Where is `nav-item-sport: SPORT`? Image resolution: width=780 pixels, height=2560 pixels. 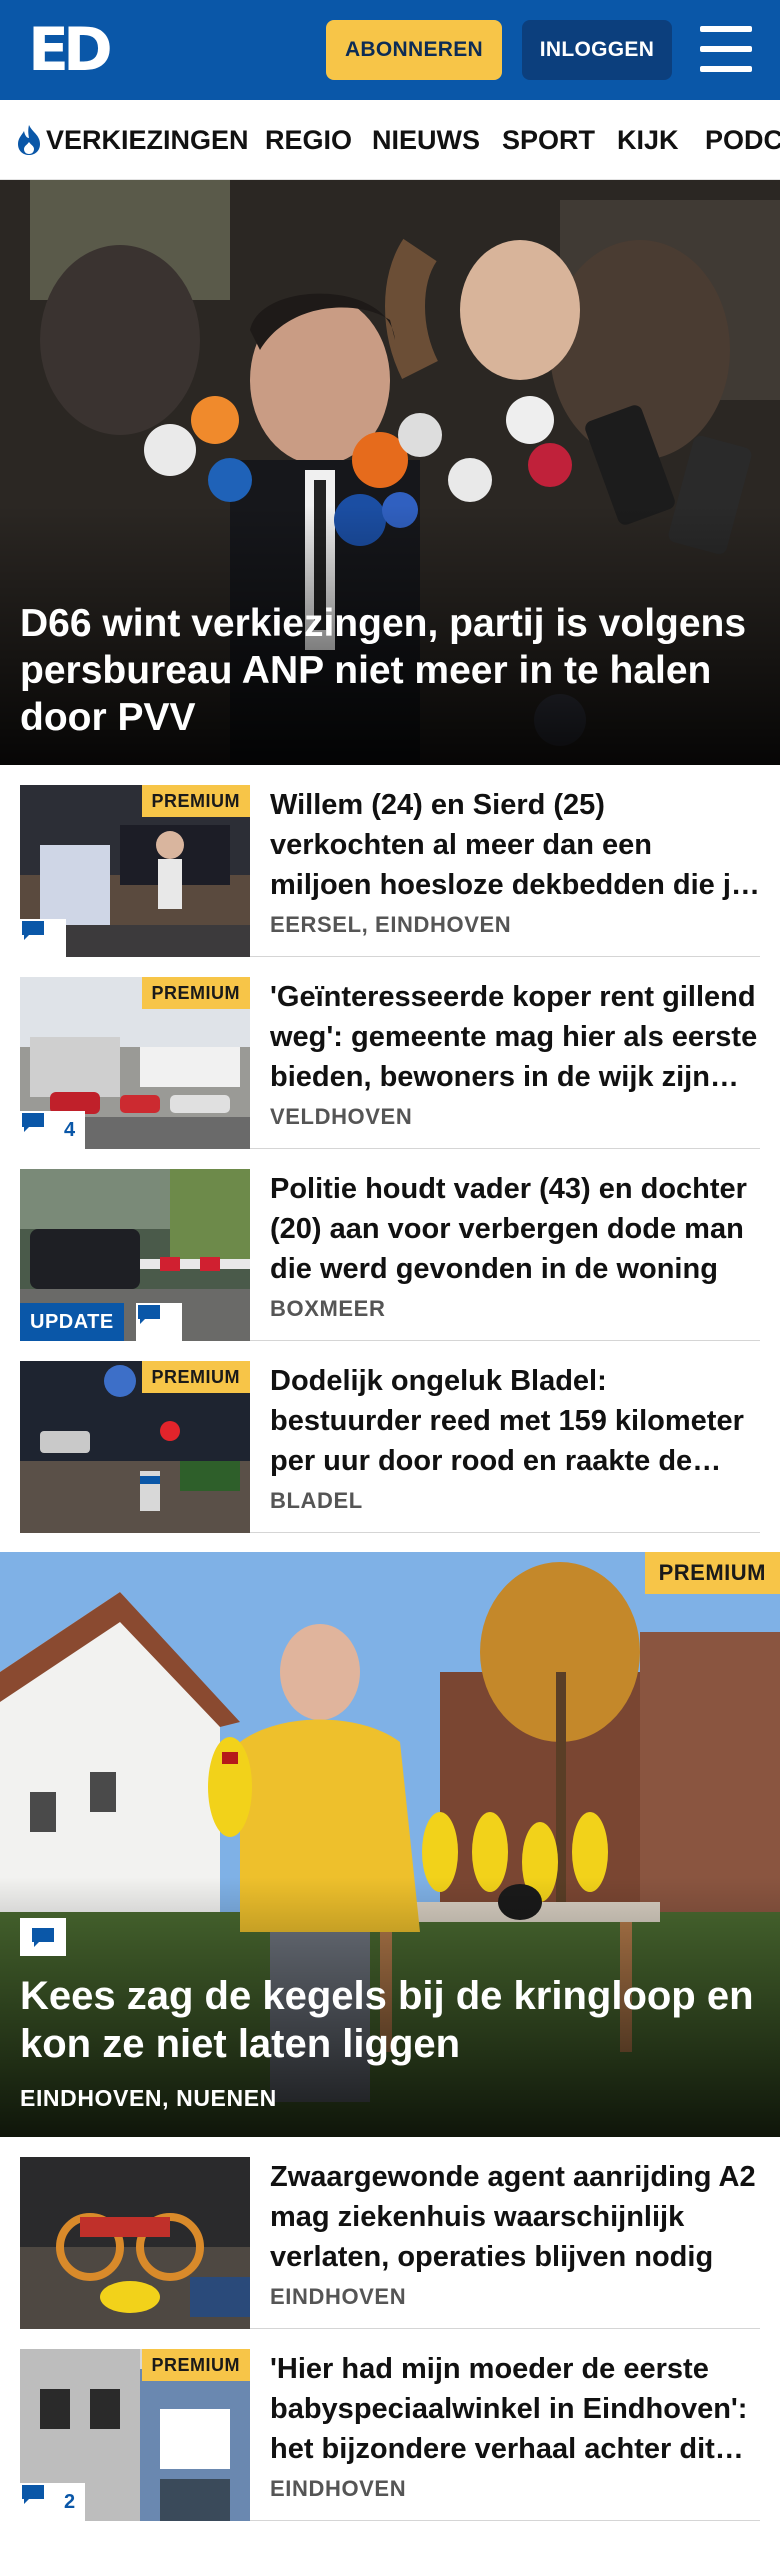
nav-item-sport: SPORT is located at coordinates (548, 139).